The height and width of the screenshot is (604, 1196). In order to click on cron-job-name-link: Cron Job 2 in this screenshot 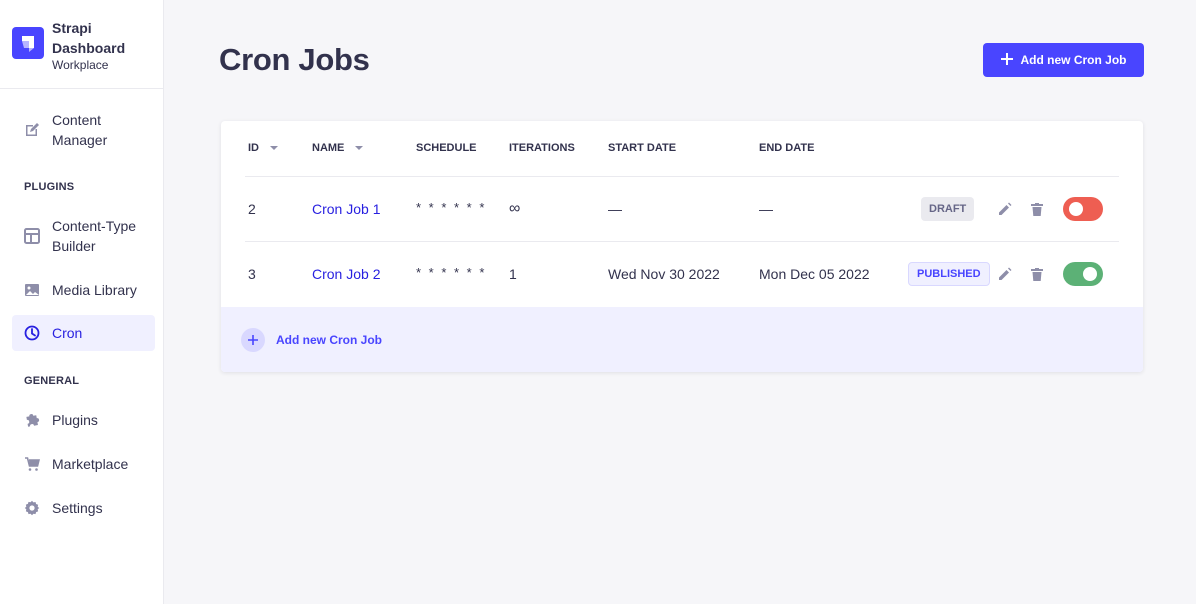, I will do `click(346, 274)`.